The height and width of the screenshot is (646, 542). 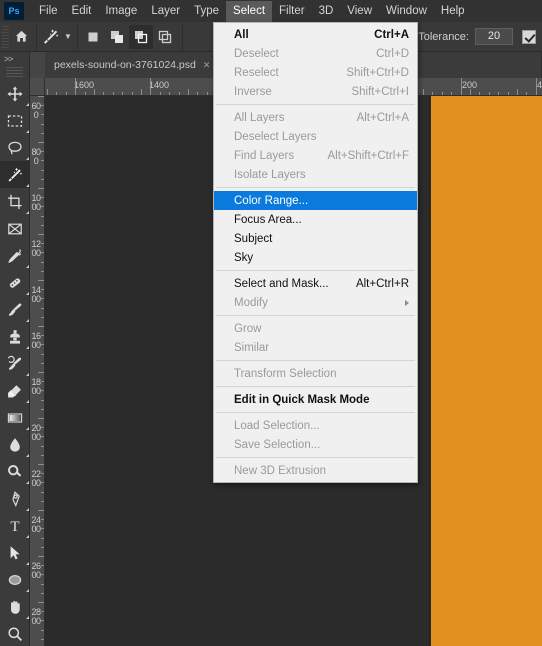 I want to click on tolerance-input: 20, so click(x=494, y=36).